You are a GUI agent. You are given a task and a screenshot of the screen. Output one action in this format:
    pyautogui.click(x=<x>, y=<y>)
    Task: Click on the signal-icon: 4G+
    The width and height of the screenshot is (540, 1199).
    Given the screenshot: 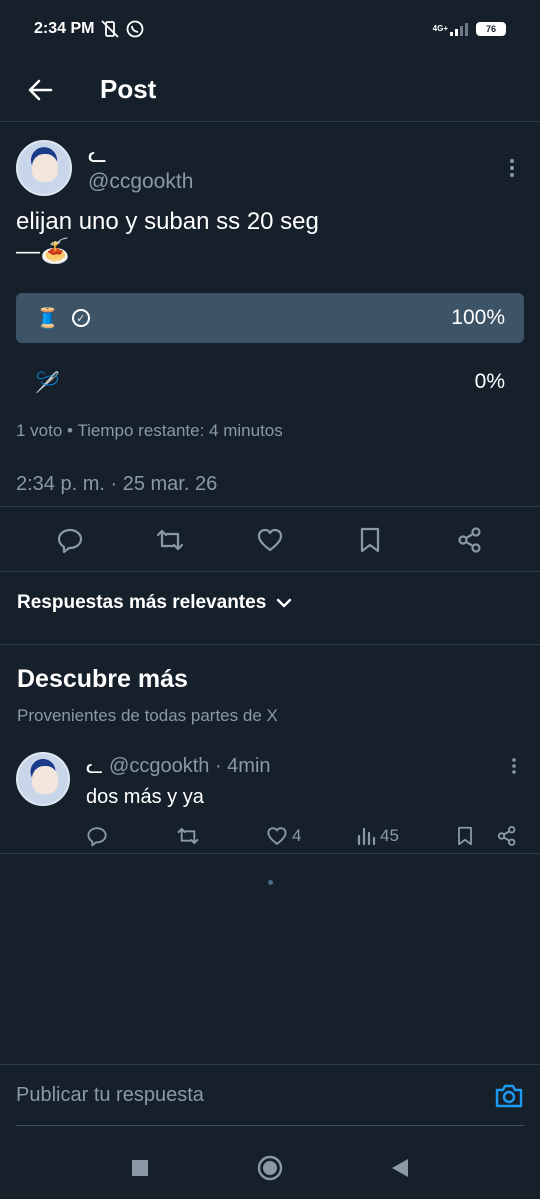 What is the action you would take?
    pyautogui.click(x=451, y=29)
    